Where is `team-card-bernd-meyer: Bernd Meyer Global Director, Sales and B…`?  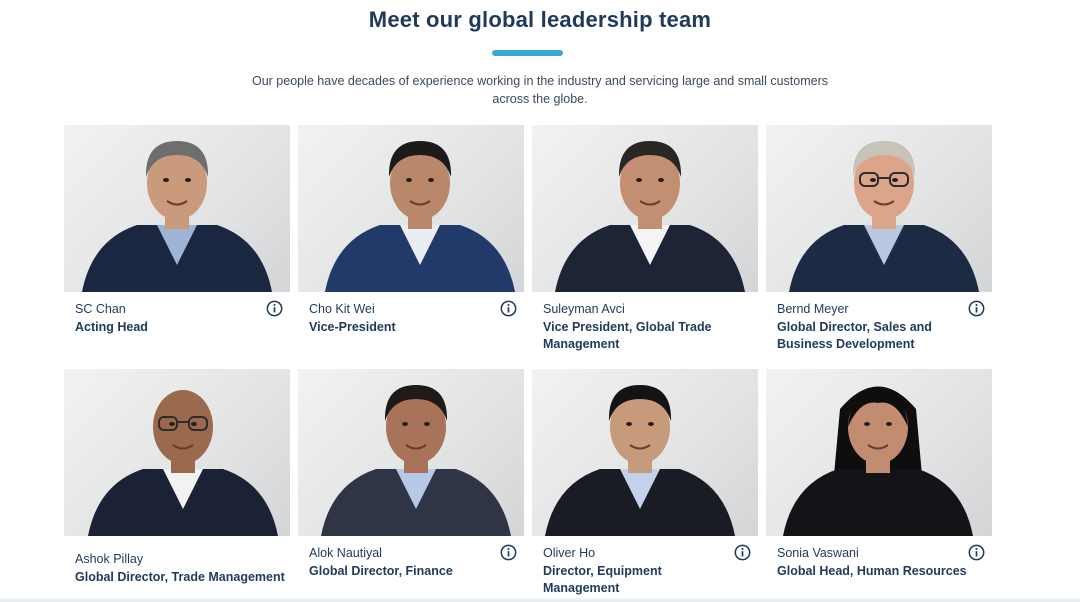
team-card-bernd-meyer: Bernd Meyer Global Director, Sales and B… is located at coordinates (879, 239).